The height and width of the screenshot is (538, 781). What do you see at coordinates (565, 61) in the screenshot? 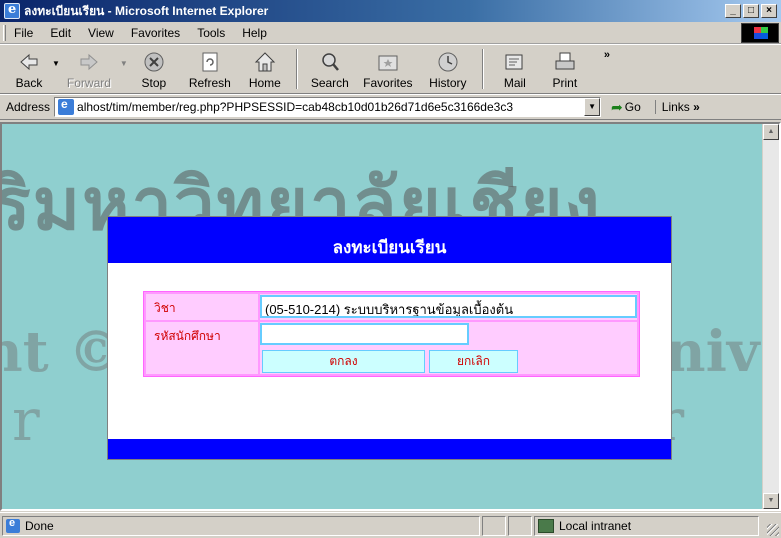
I see `print-icon` at bounding box center [565, 61].